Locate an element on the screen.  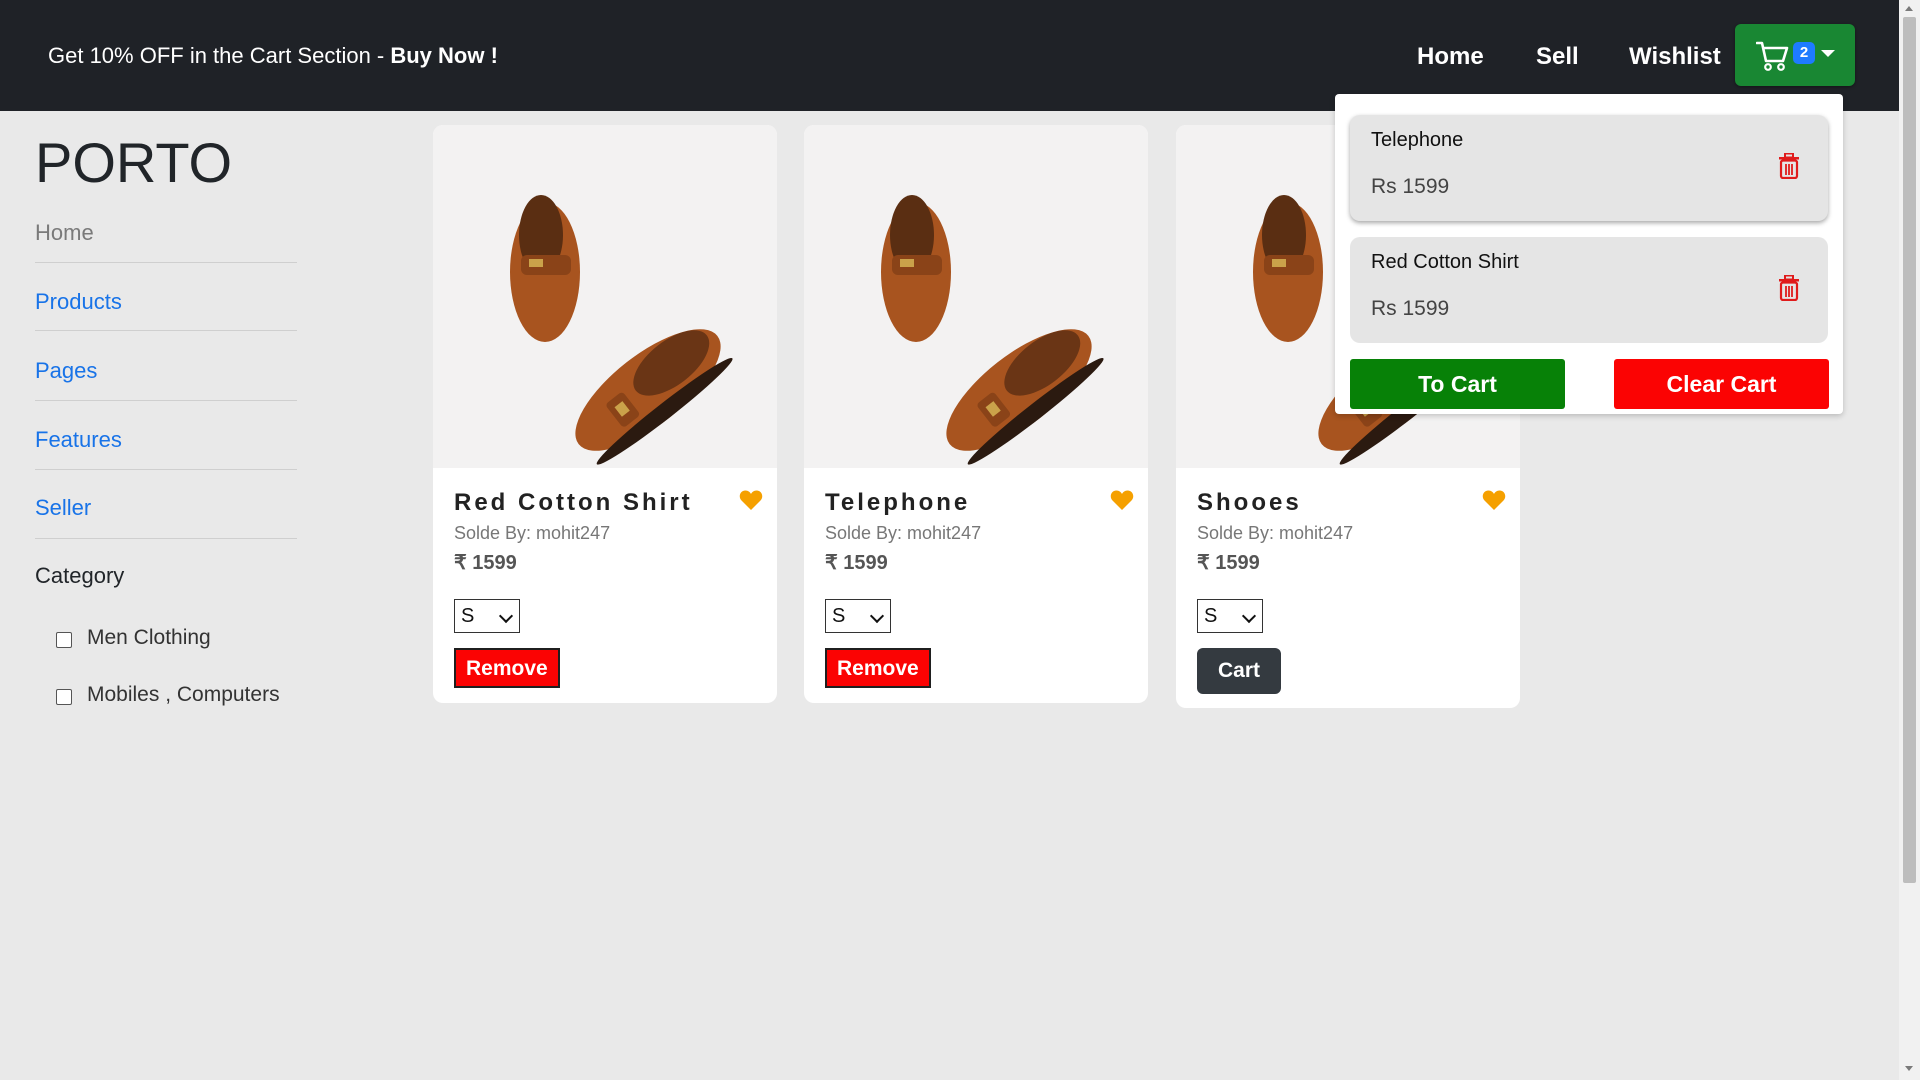
caret-down-icon is located at coordinates (1828, 53).